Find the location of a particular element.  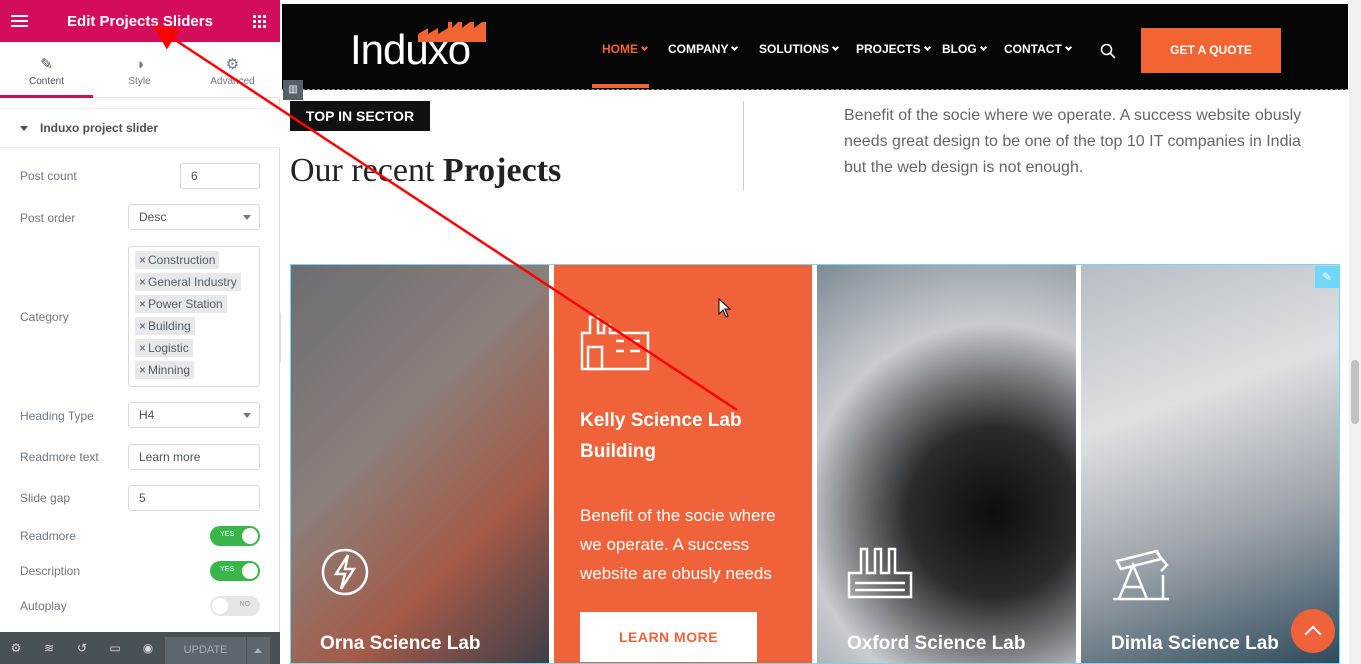

project-card: Dimla Science Lab is located at coordinates (1210, 464).